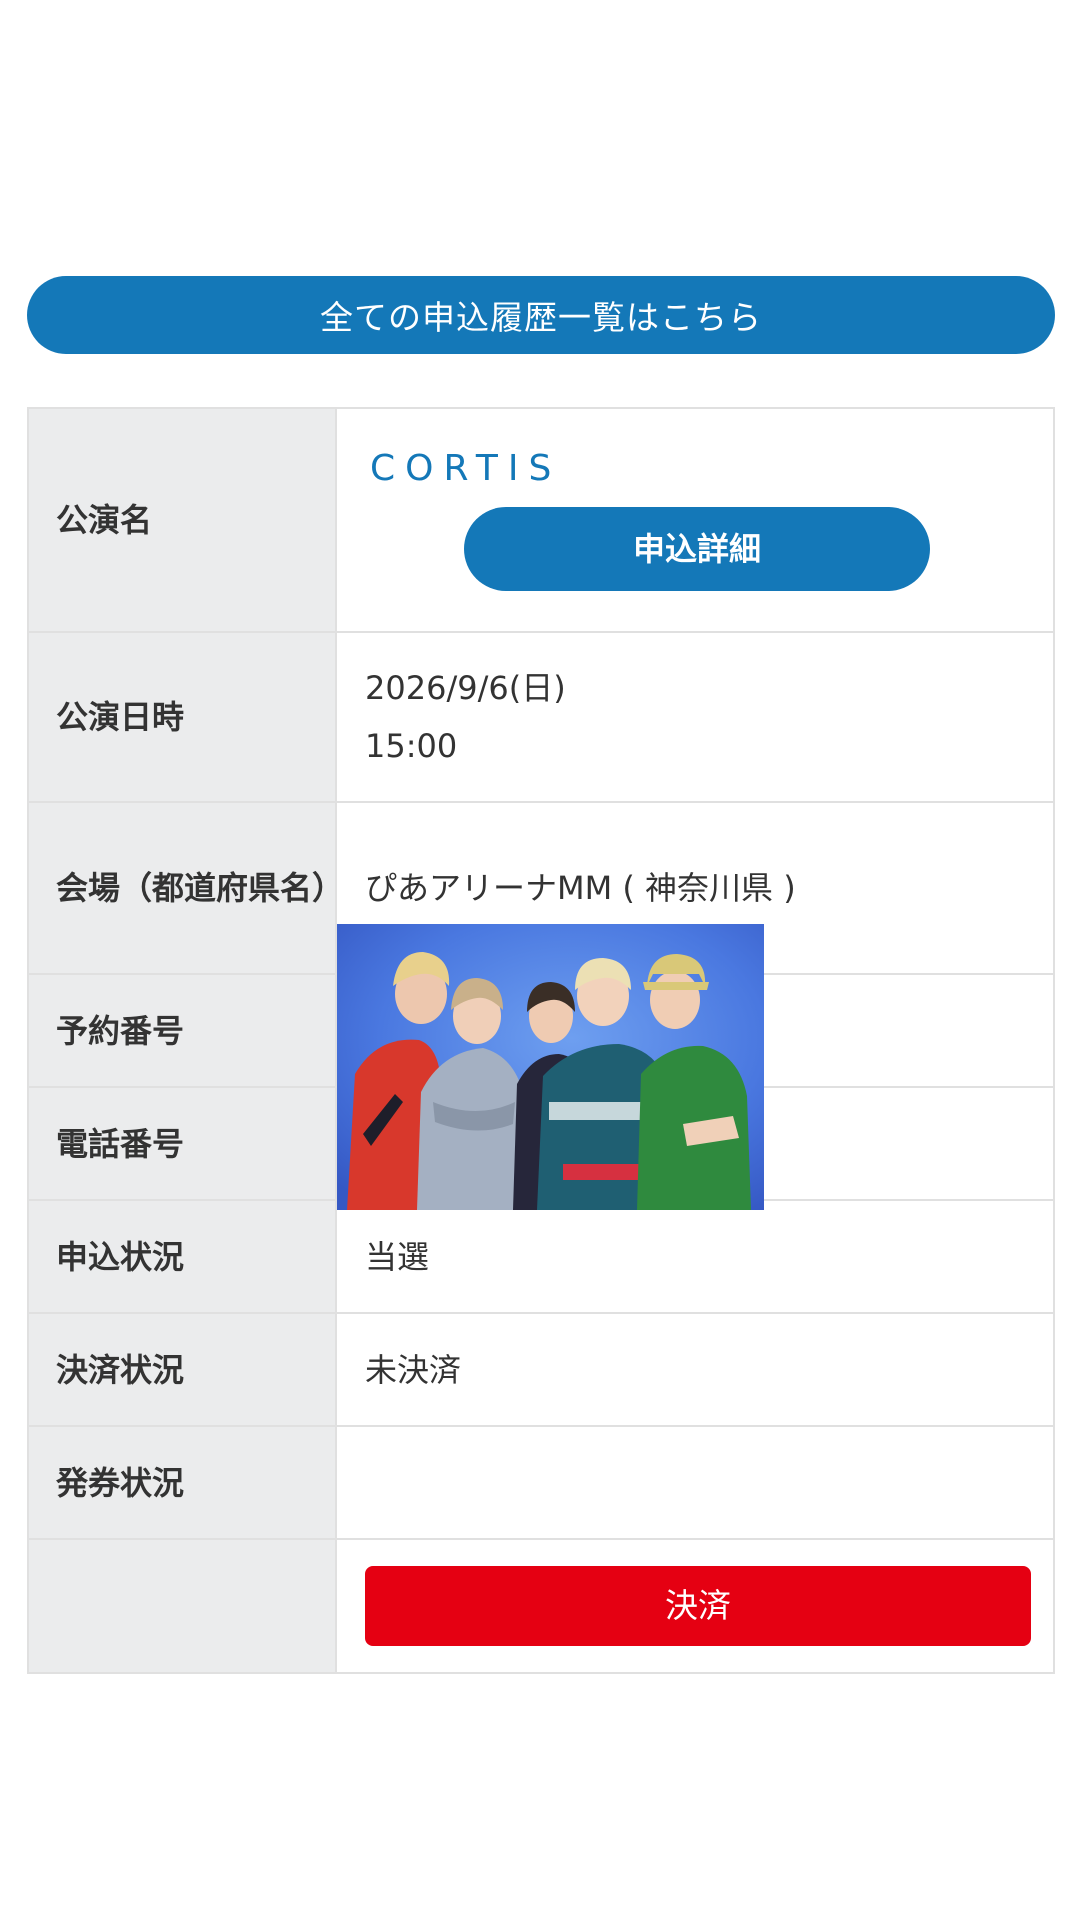 Image resolution: width=1080 pixels, height=1920 pixels. I want to click on payment-status-value: 未決済, so click(695, 1369).